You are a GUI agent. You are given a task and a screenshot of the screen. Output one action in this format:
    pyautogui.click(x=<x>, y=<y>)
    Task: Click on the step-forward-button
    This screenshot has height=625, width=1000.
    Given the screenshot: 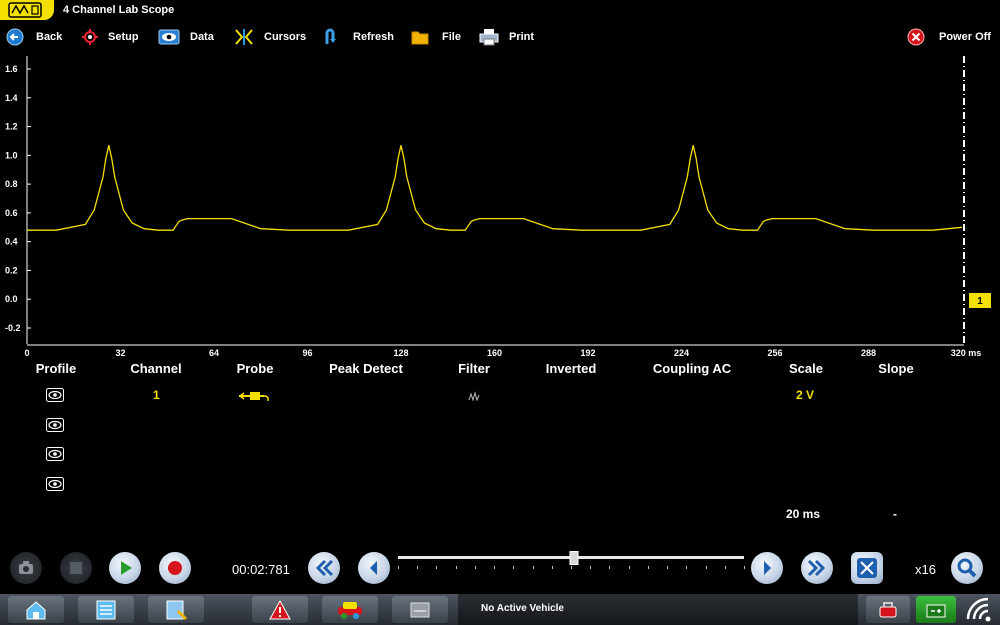 What is the action you would take?
    pyautogui.click(x=767, y=568)
    